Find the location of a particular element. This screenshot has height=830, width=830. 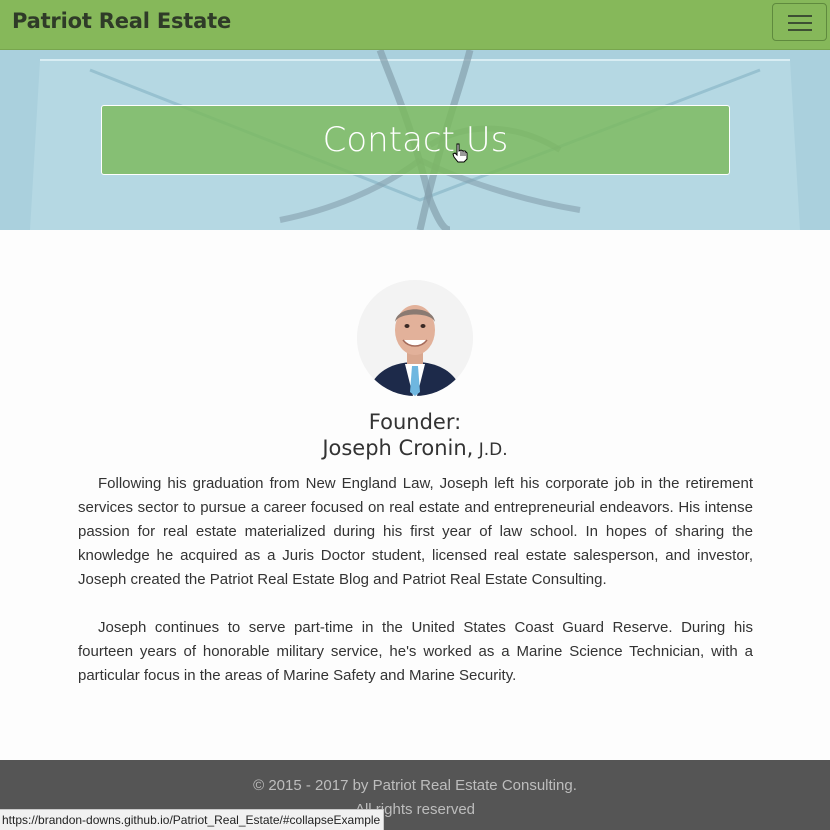

founder-name-heading: Joseph Cronin, J.D. is located at coordinates (415, 448).